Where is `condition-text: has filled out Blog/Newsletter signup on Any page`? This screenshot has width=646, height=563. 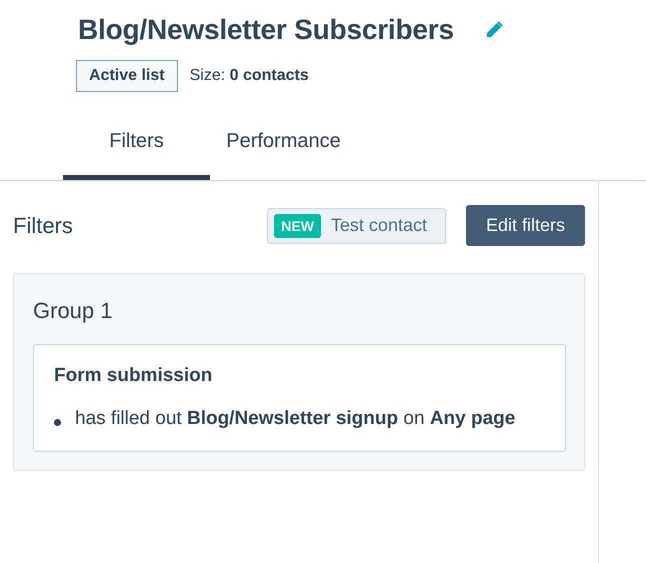
condition-text: has filled out Blog/Newsletter signup on Any page is located at coordinates (295, 419).